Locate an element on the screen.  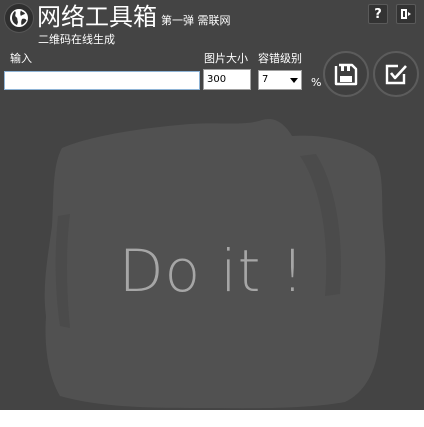
save-icon is located at coordinates (346, 74).